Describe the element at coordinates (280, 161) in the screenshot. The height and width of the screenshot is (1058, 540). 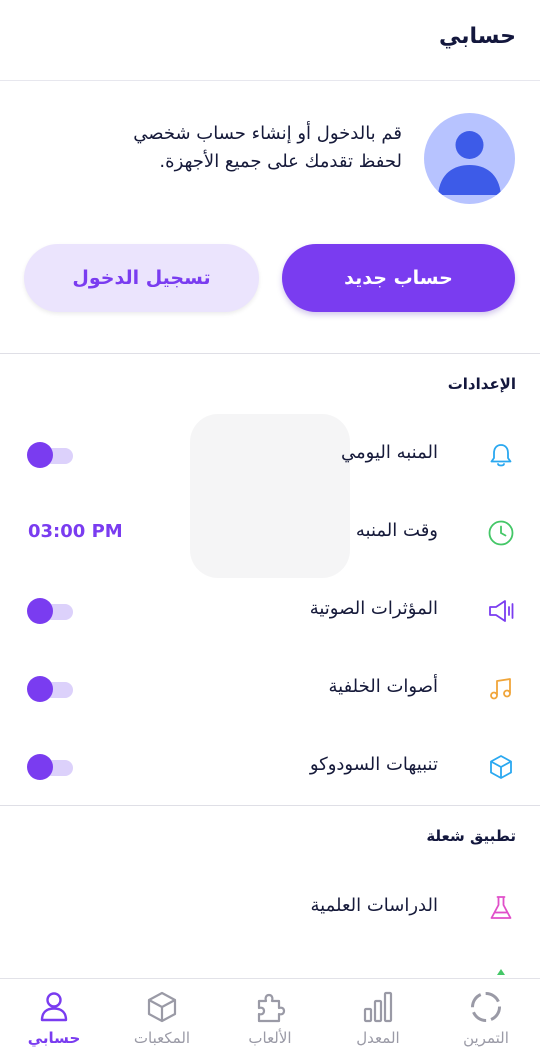
I see `login-prompt-line-2: لحفظ تقدمك على جميع الأجهزة.` at that location.